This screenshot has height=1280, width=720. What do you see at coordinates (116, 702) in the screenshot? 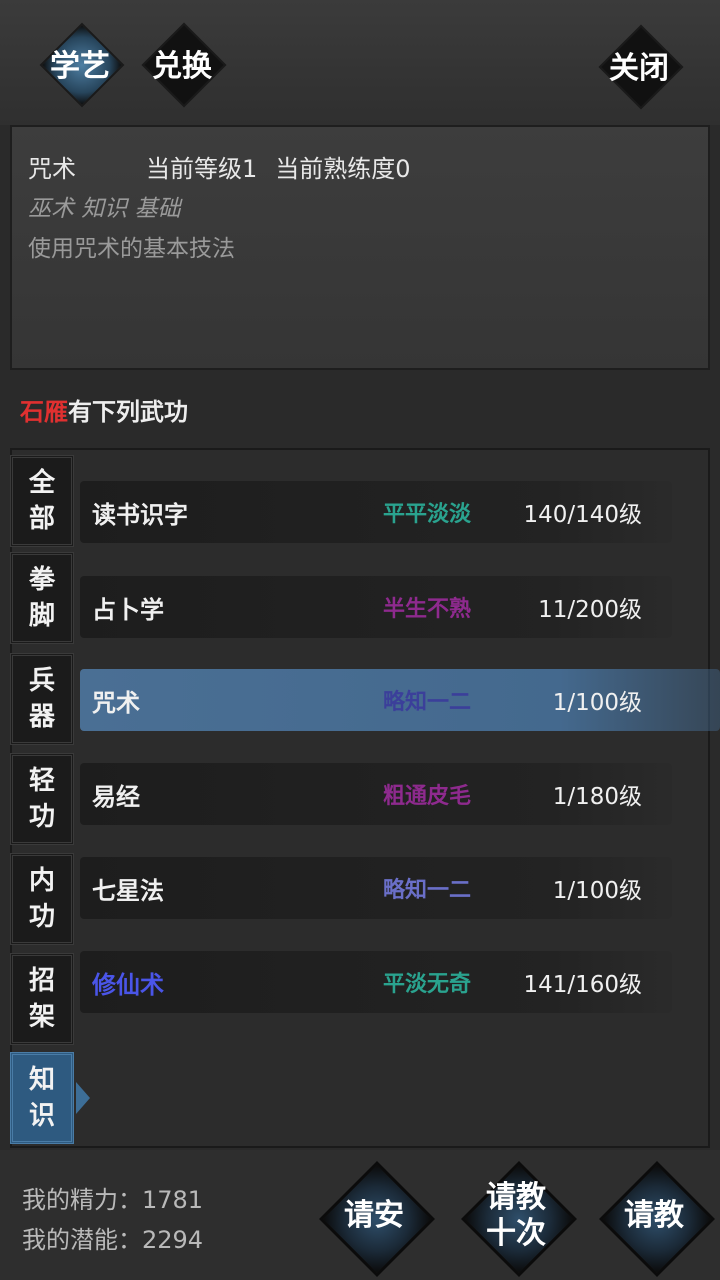
I see `skill-name: 咒术` at bounding box center [116, 702].